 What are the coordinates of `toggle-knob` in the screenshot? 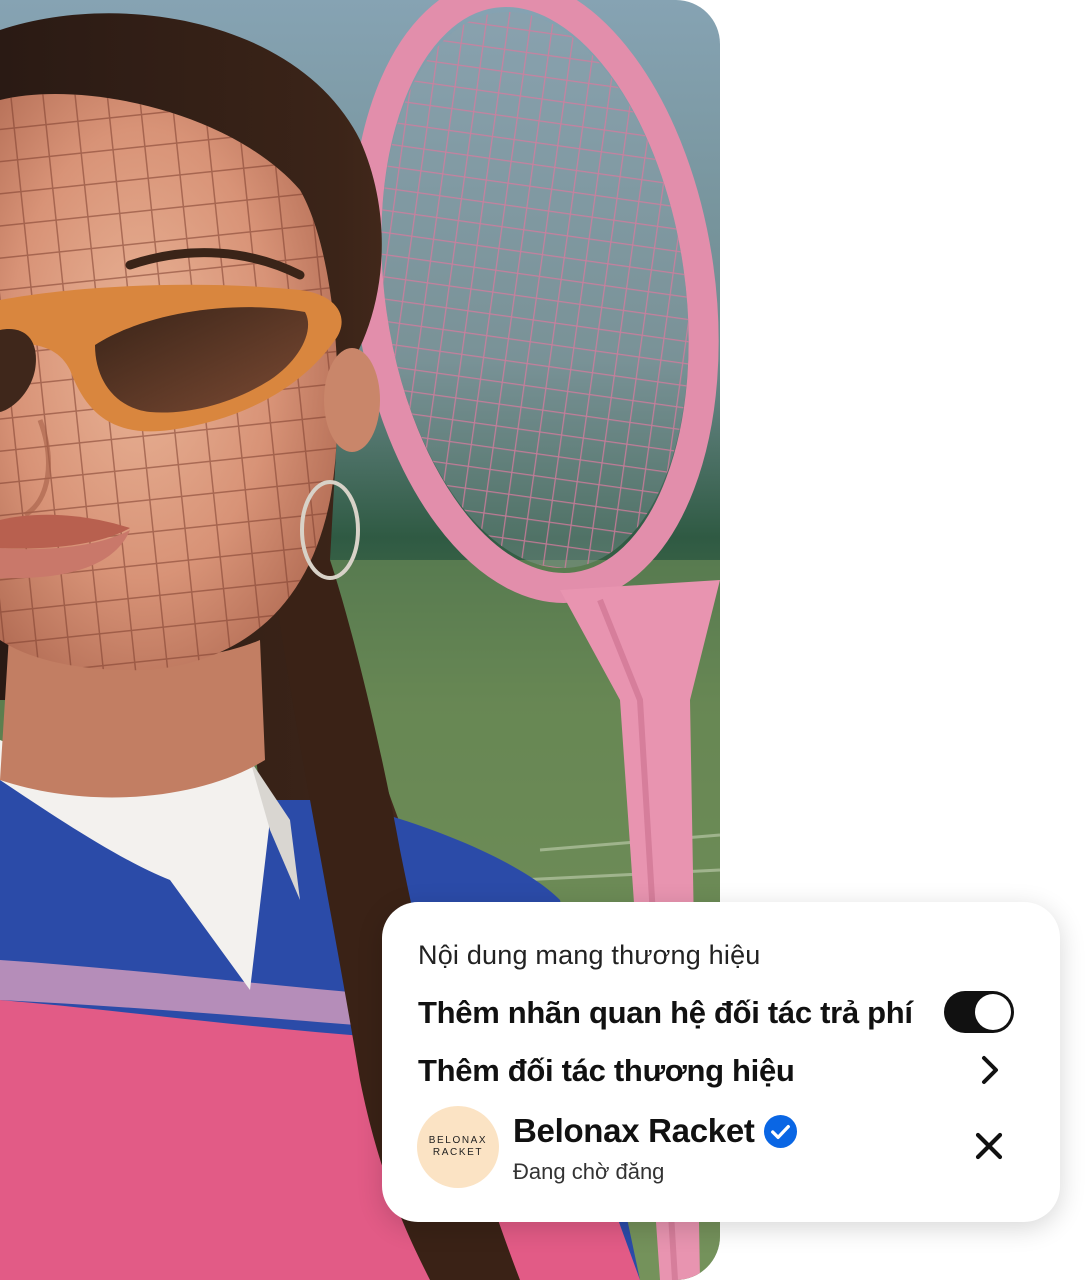 It's located at (993, 1012).